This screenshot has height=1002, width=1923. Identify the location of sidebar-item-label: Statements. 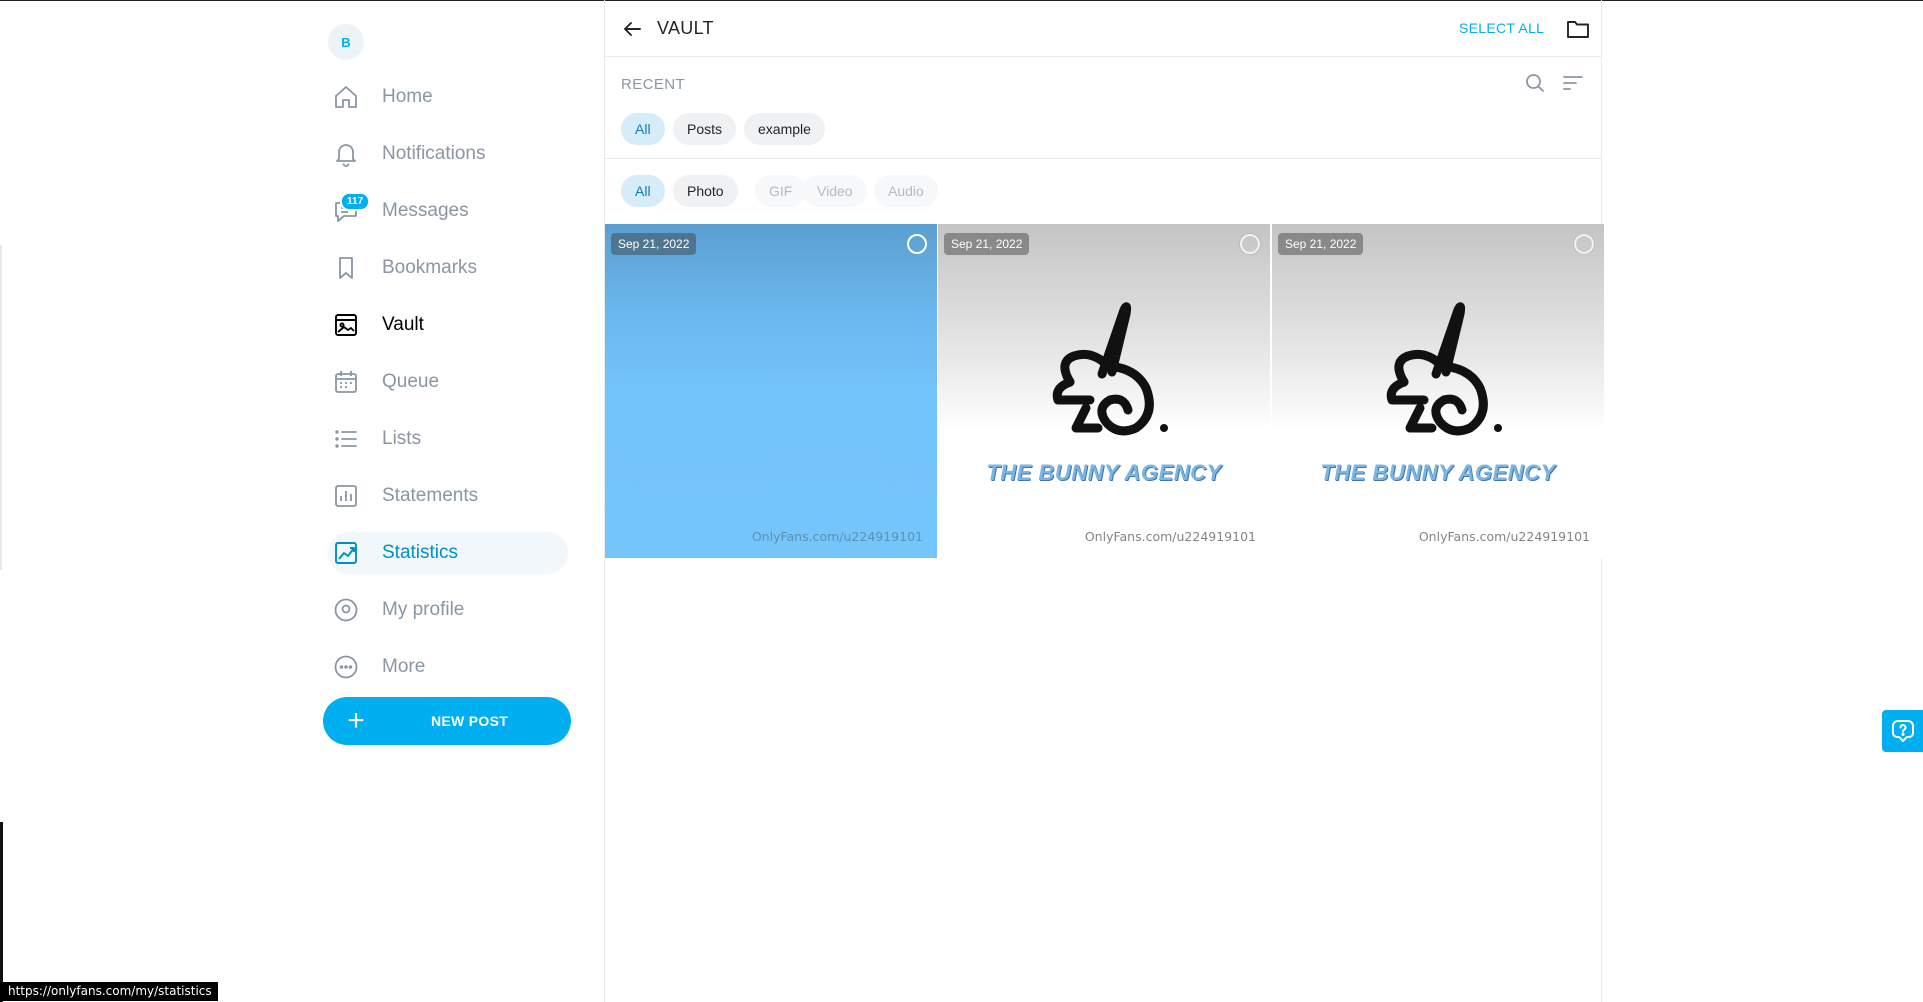
(430, 495).